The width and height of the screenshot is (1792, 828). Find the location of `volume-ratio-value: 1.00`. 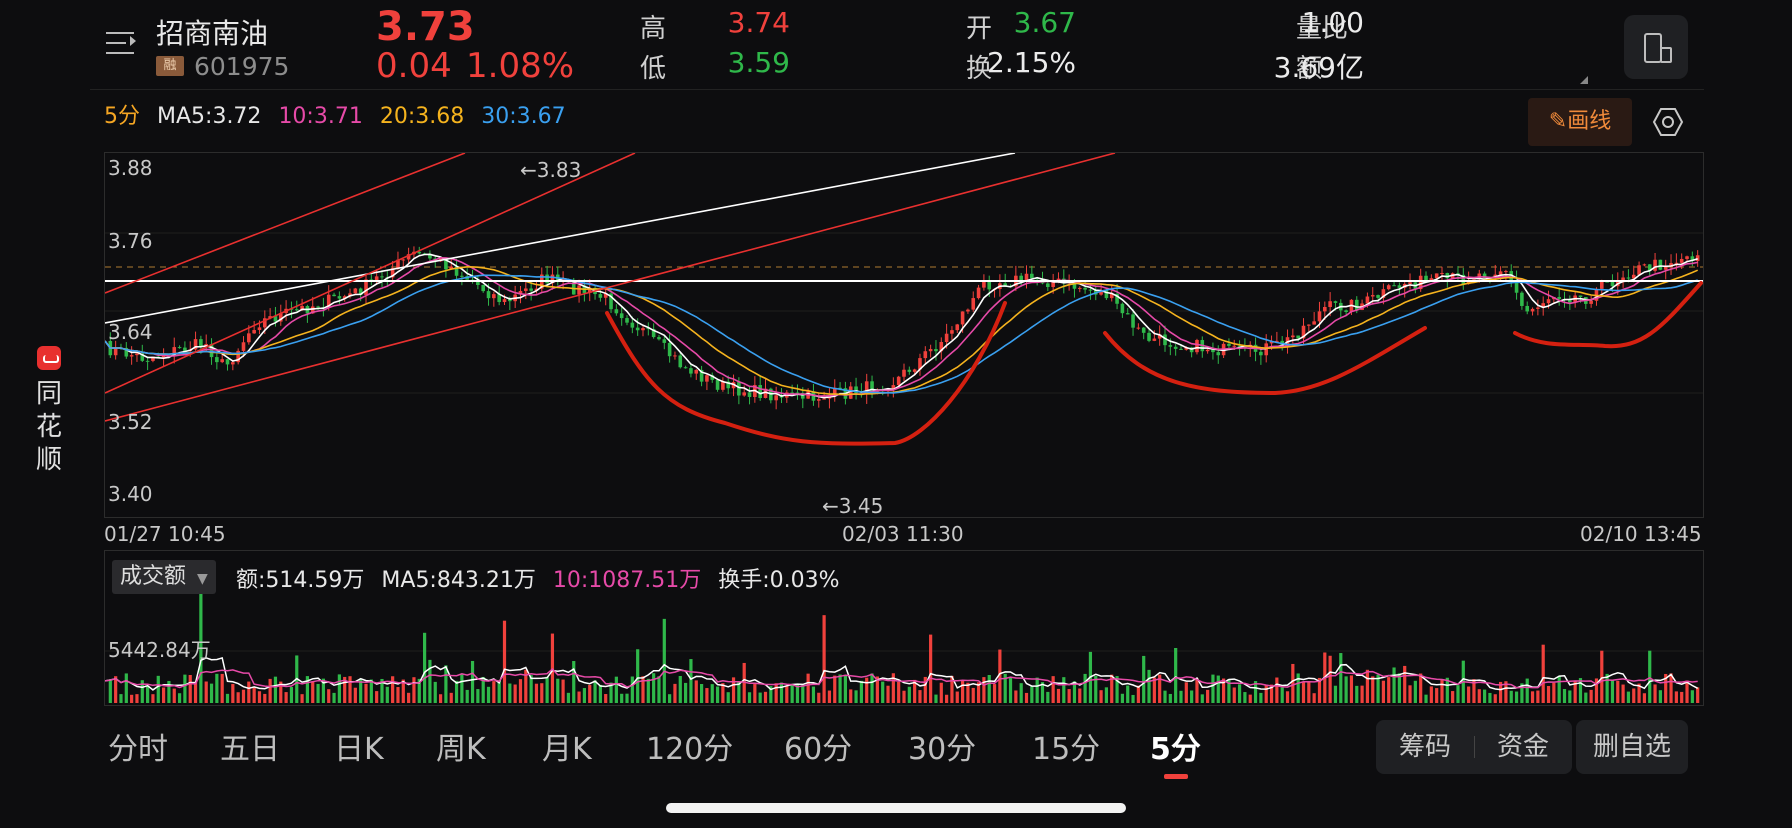

volume-ratio-value: 1.00 is located at coordinates (1332, 22).